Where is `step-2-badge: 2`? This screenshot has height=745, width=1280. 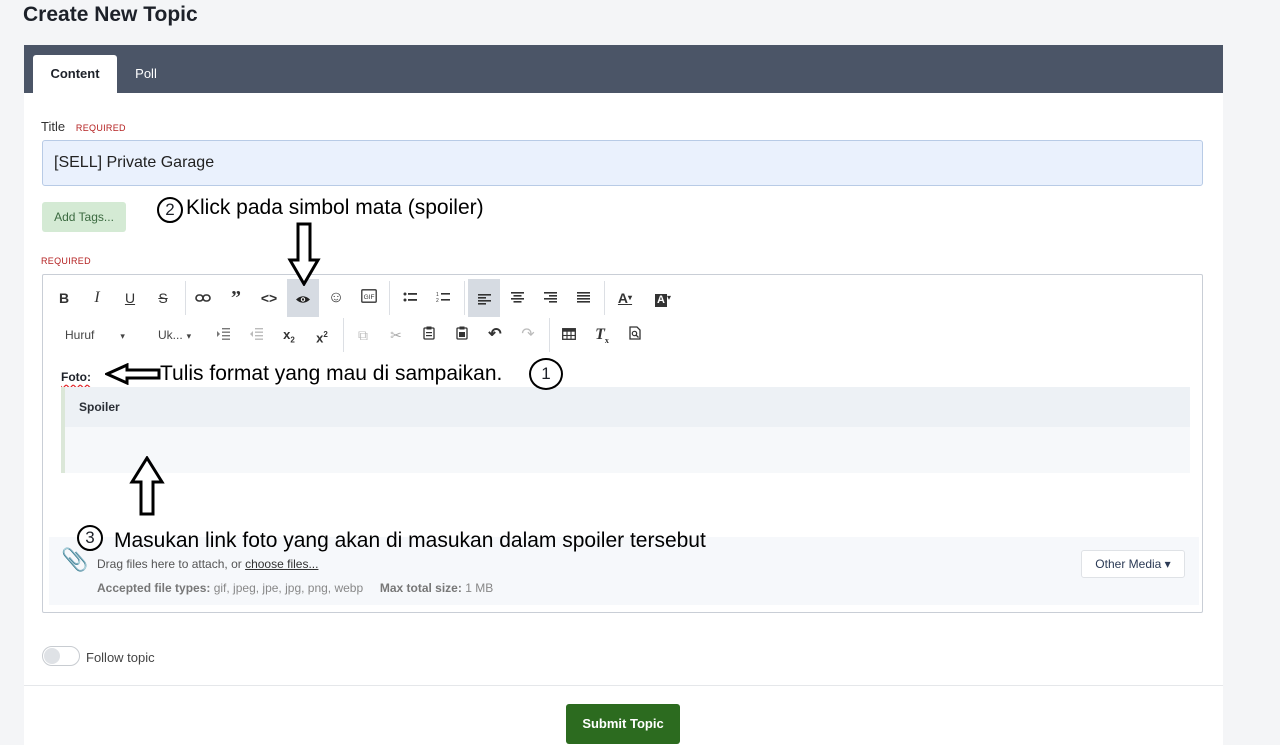 step-2-badge: 2 is located at coordinates (170, 210).